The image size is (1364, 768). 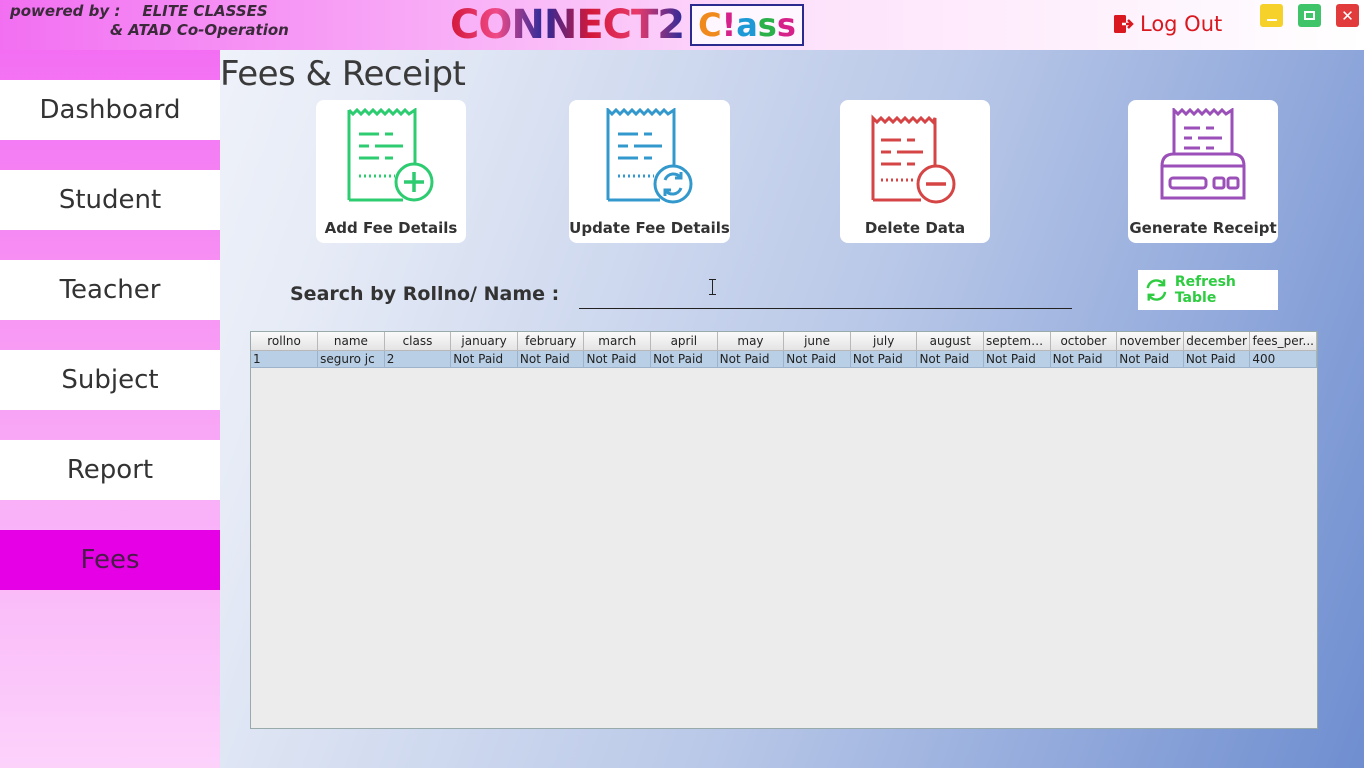 I want to click on column-header-november: november, so click(x=1150, y=341).